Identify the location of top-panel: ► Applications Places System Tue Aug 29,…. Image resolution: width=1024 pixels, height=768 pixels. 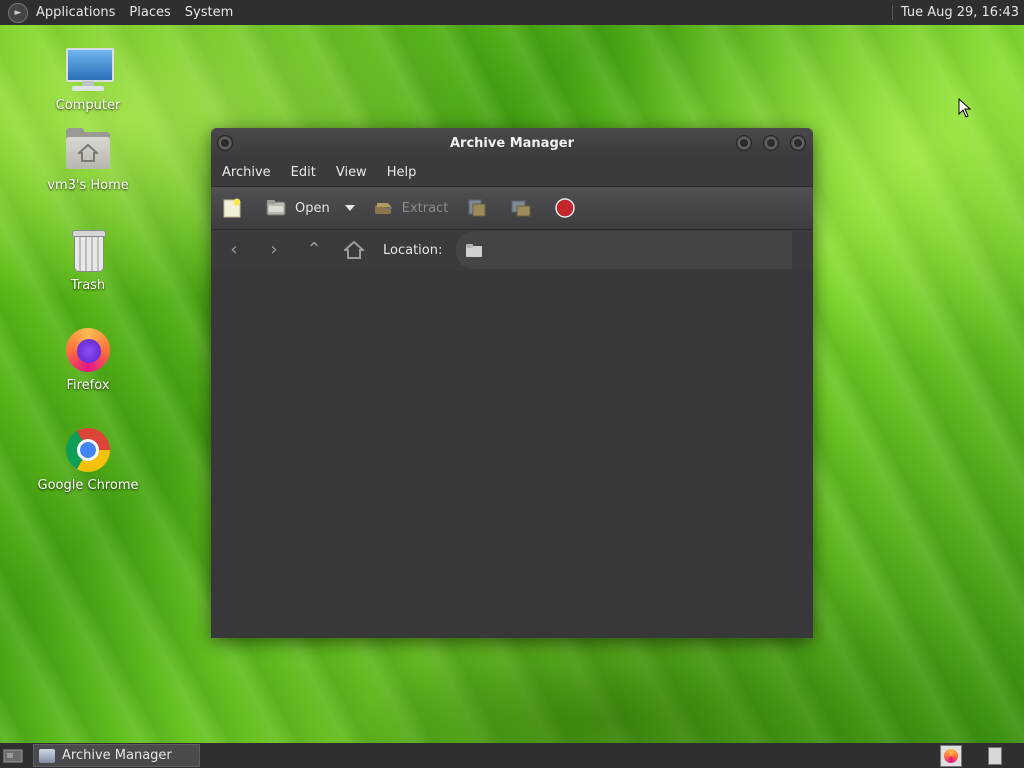
(512, 12).